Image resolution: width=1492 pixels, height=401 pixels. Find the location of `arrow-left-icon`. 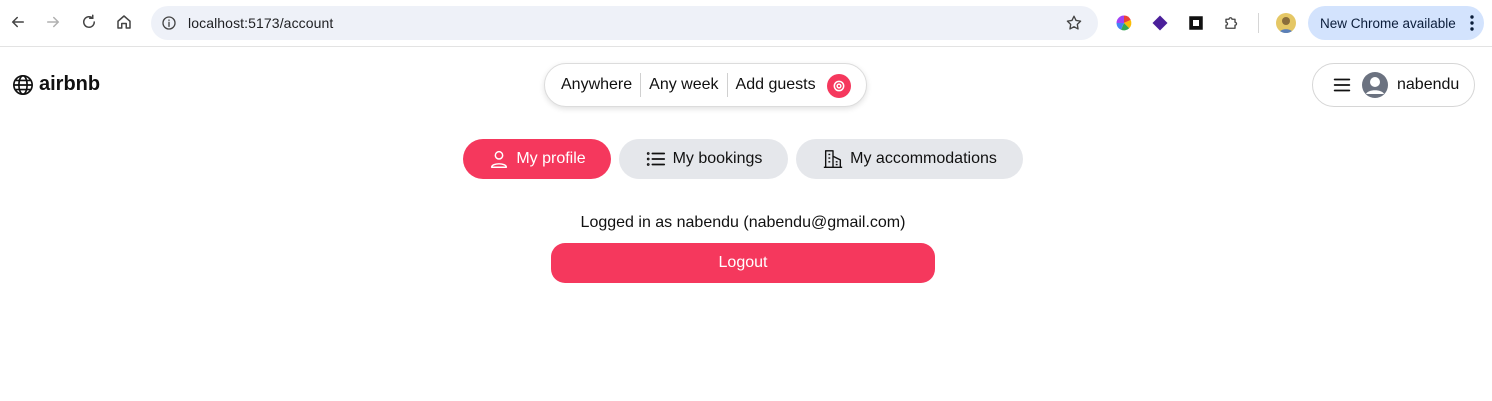

arrow-left-icon is located at coordinates (17, 22).